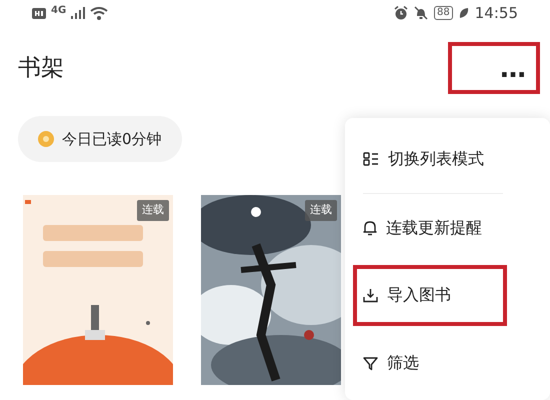  Describe the element at coordinates (41, 68) in the screenshot. I see `page-title: 书架` at that location.